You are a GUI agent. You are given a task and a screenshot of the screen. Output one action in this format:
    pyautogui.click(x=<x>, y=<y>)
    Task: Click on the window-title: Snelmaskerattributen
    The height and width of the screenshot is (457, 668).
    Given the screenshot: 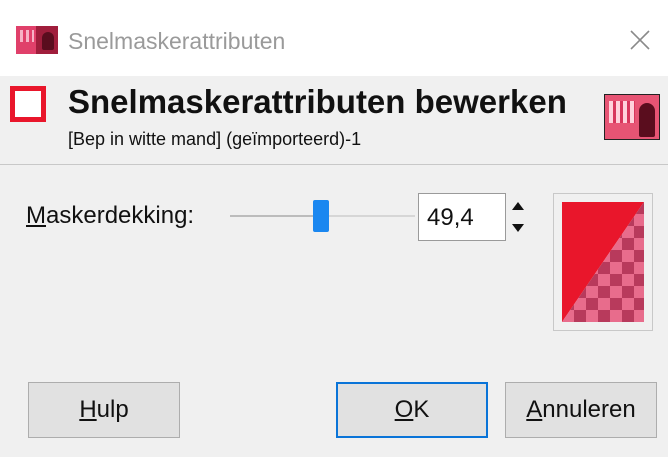 What is the action you would take?
    pyautogui.click(x=177, y=41)
    